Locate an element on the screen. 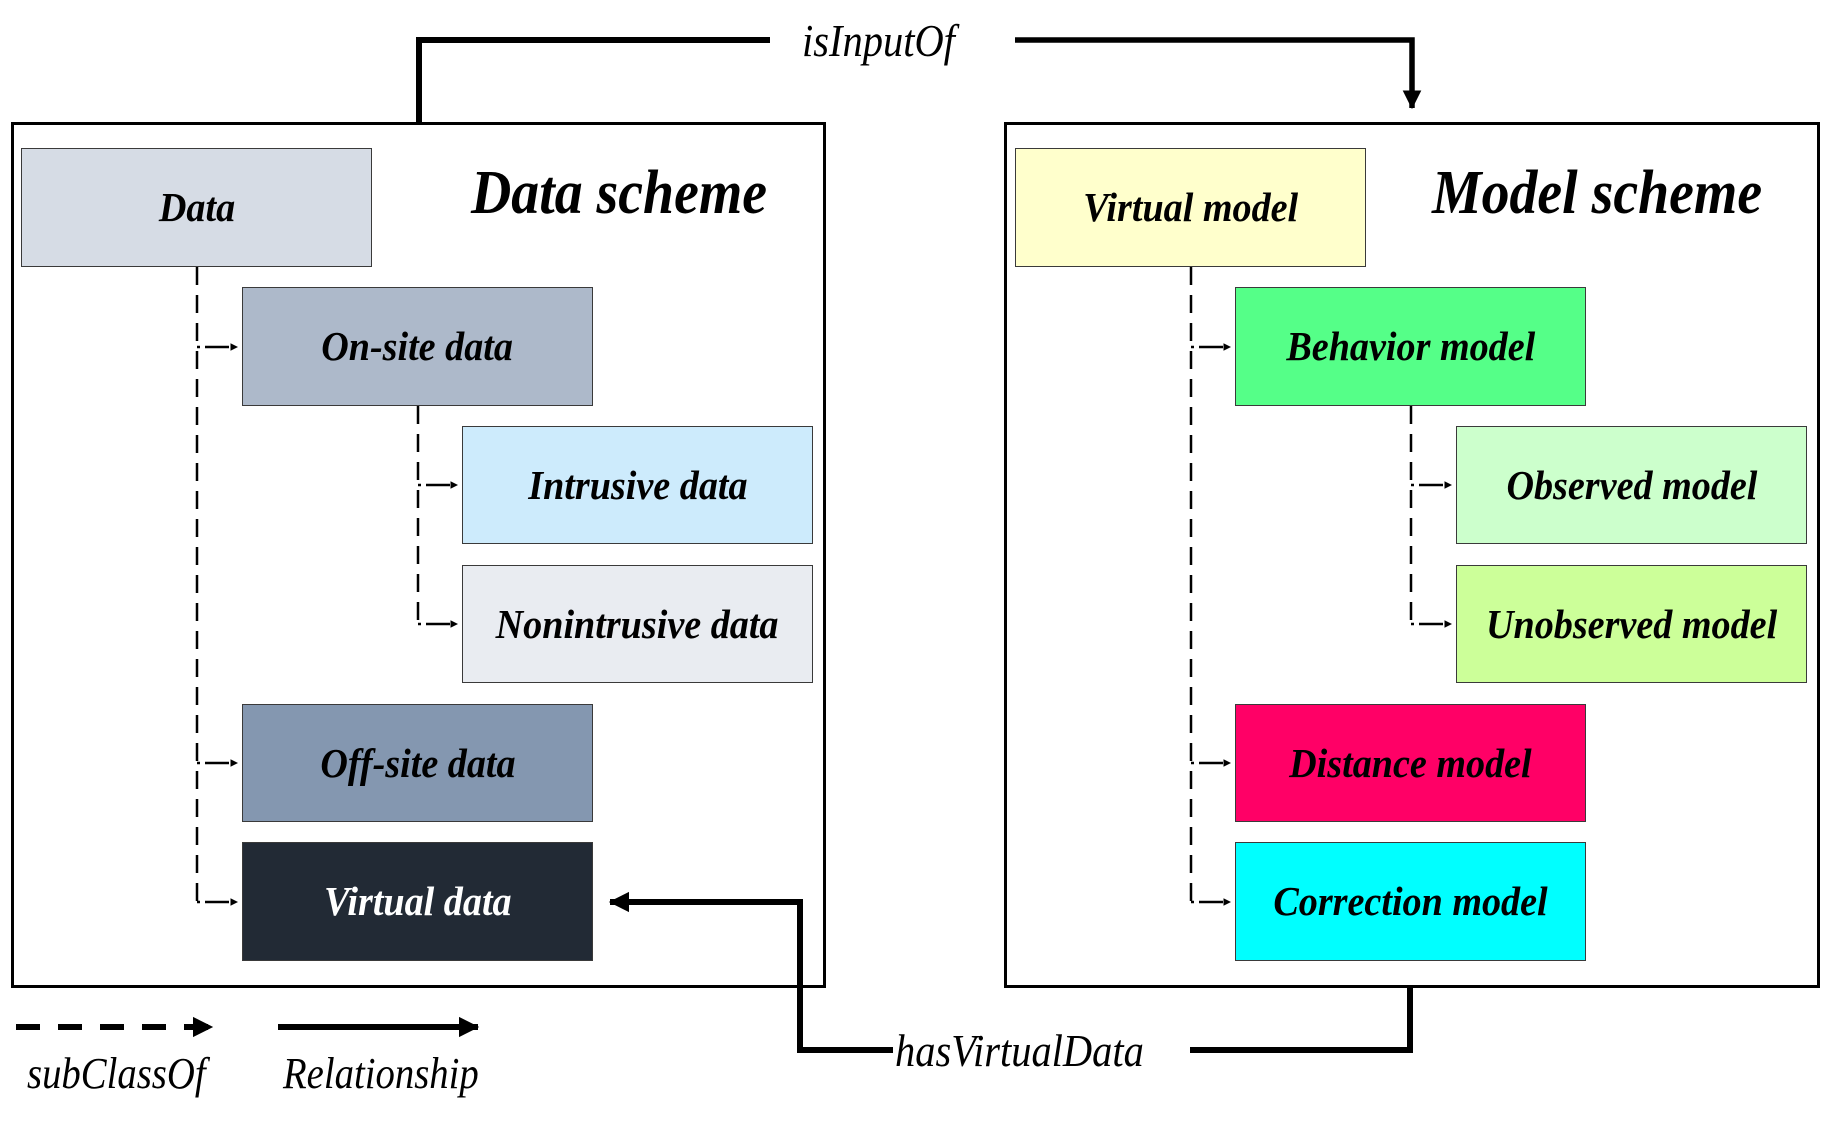 This screenshot has height=1125, width=1822. legend-relationship-label: Relationship is located at coordinates (381, 1073).